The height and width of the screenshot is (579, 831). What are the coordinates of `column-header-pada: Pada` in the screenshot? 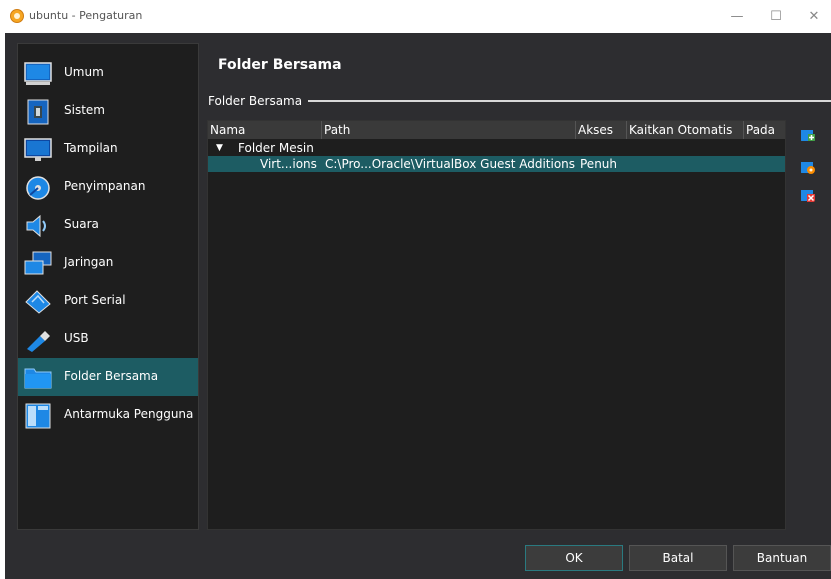 It's located at (764, 130).